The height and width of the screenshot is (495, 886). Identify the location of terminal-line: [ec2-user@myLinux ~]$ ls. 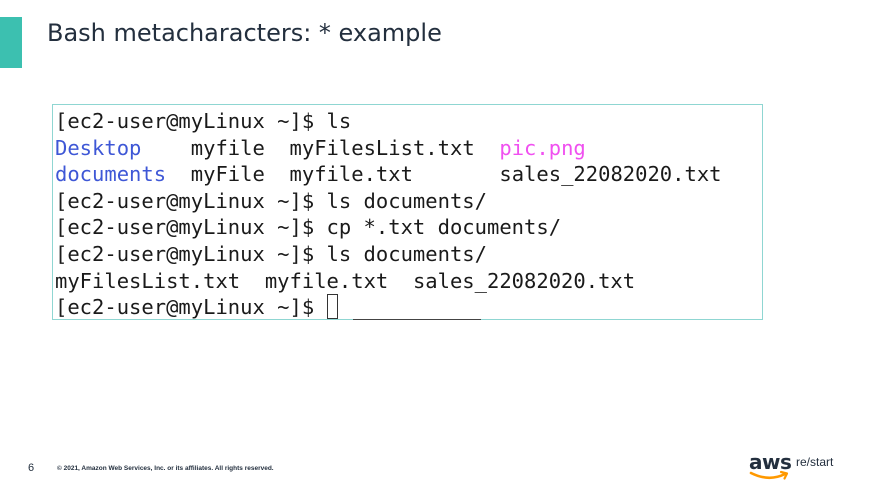
(408, 121).